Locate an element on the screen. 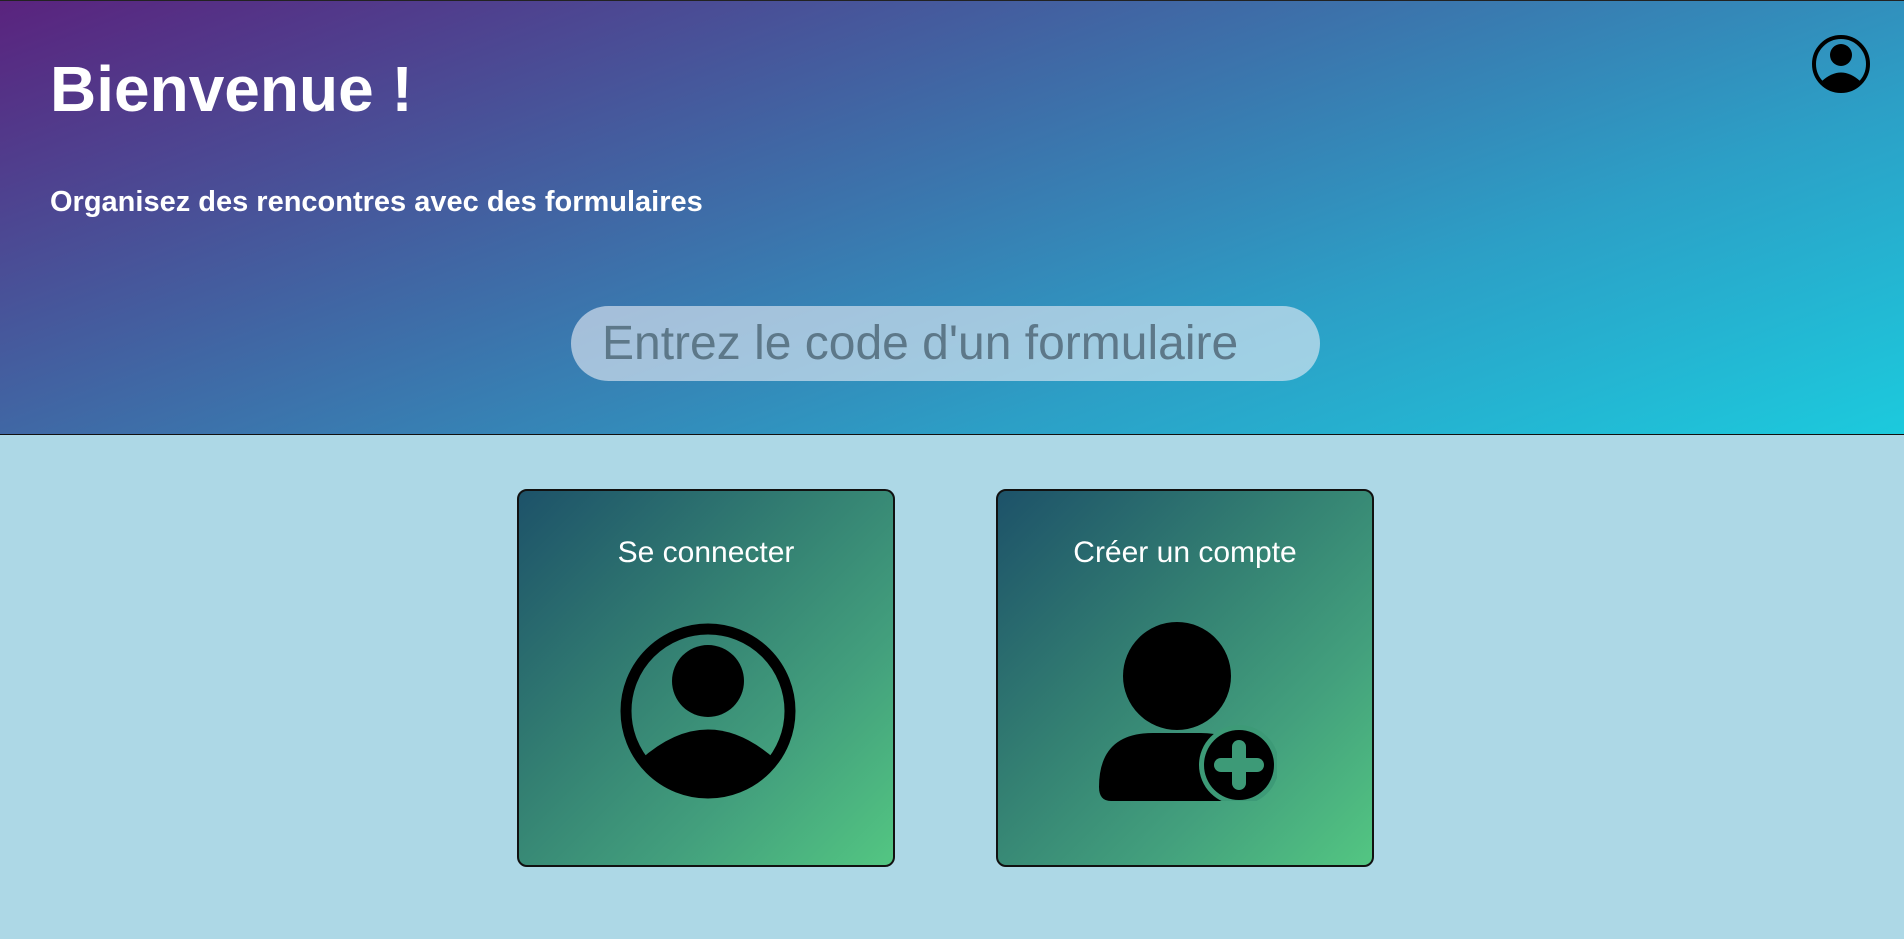 Image resolution: width=1904 pixels, height=939 pixels. login-card: Se connecter is located at coordinates (706, 678).